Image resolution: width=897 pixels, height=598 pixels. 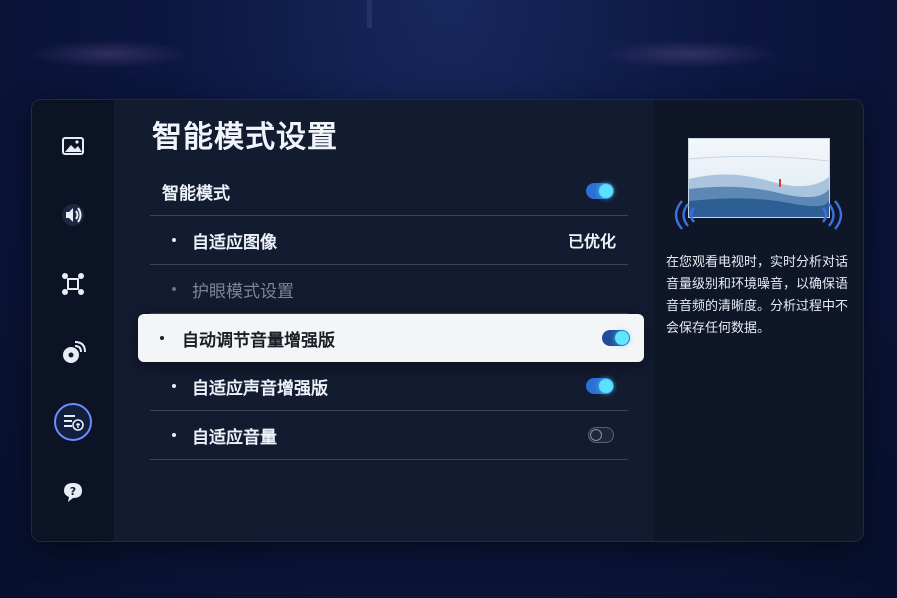 I want to click on auto-volume-boost-toggle, so click(x=616, y=338).